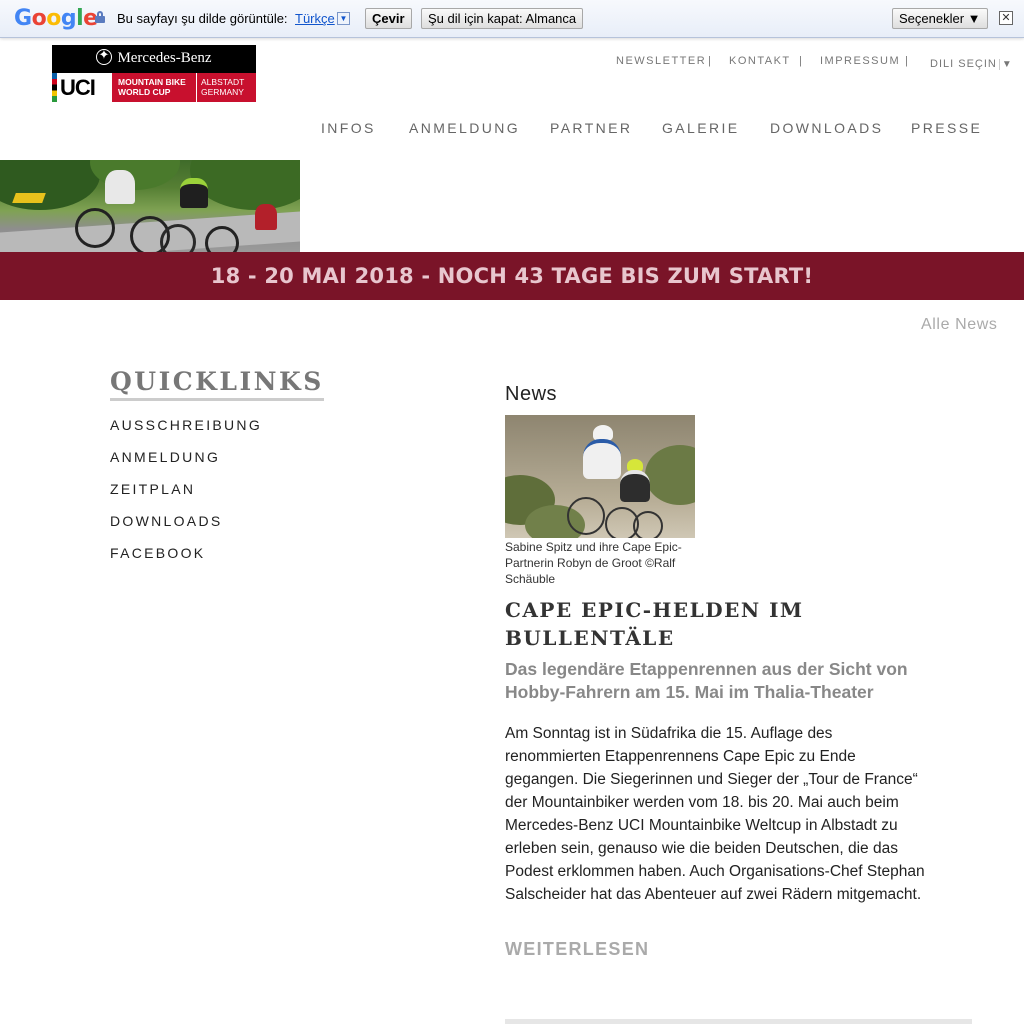 This screenshot has height=1024, width=1024. What do you see at coordinates (591, 128) in the screenshot?
I see `nav-partner: PARTNER` at bounding box center [591, 128].